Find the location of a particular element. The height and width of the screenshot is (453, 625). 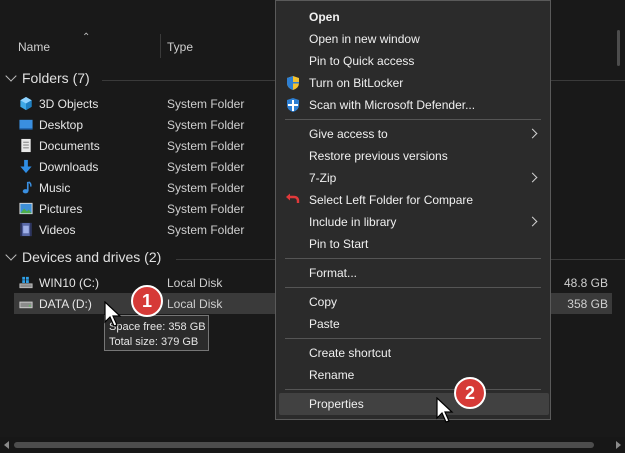

pictures-icon is located at coordinates (26, 208).